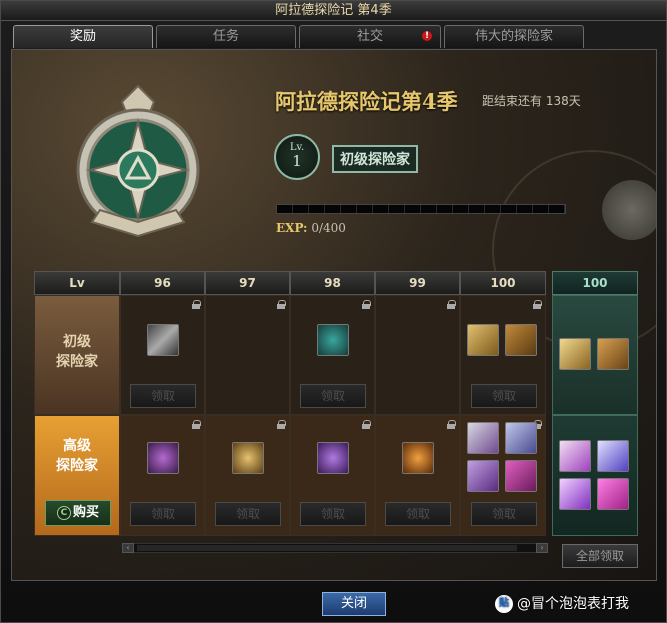 This screenshot has width=667, height=623. I want to click on exp-text: EXP: 0/400, so click(311, 228).